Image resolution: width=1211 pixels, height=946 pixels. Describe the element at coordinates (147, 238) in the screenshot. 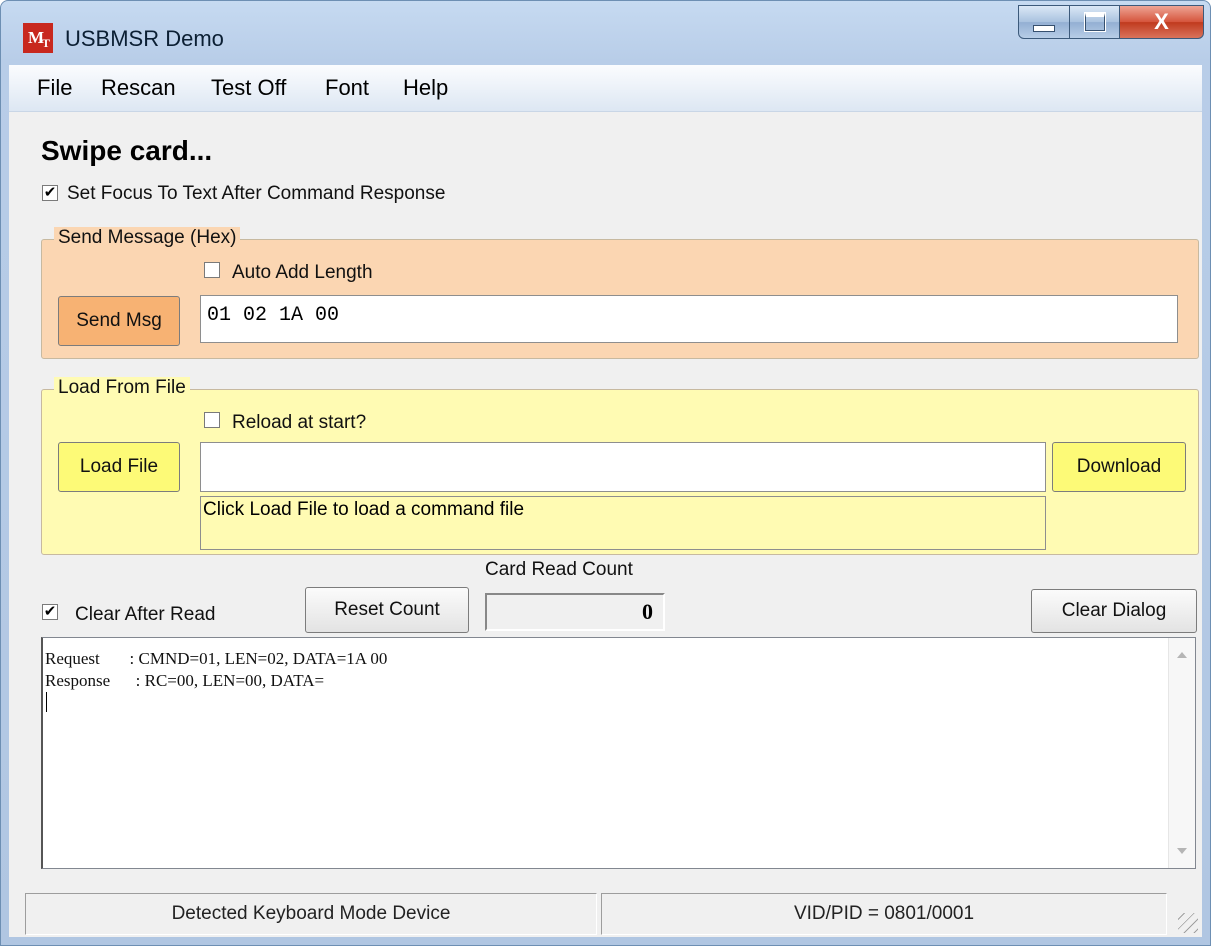

I see `send-message-group-title: Send Message (Hex)` at that location.